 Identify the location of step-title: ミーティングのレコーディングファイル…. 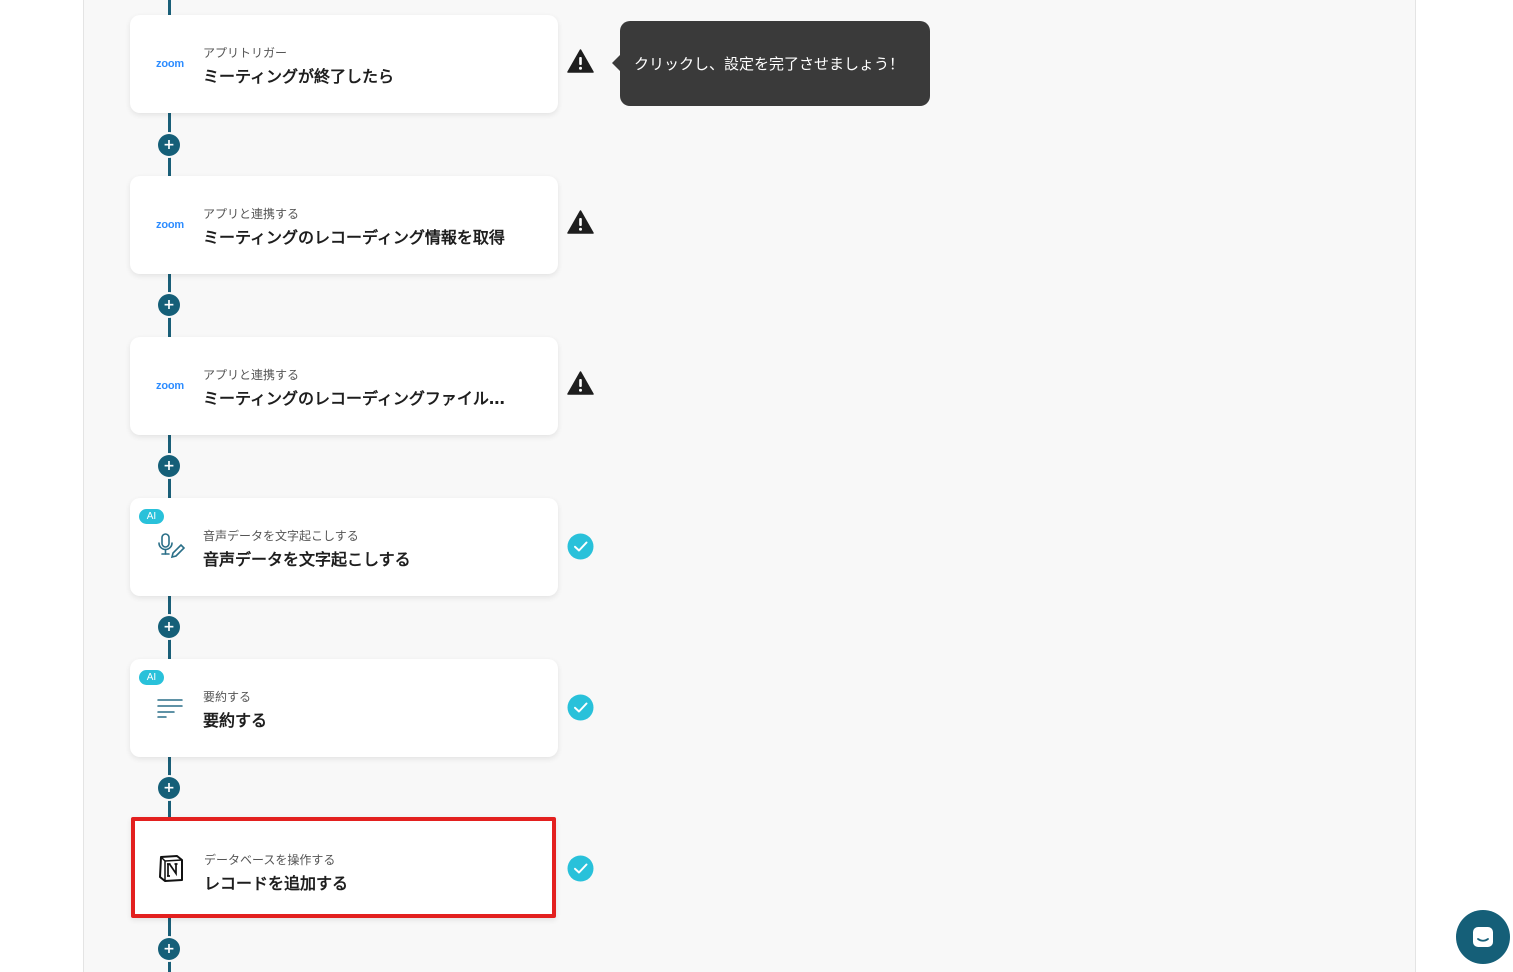
(354, 398).